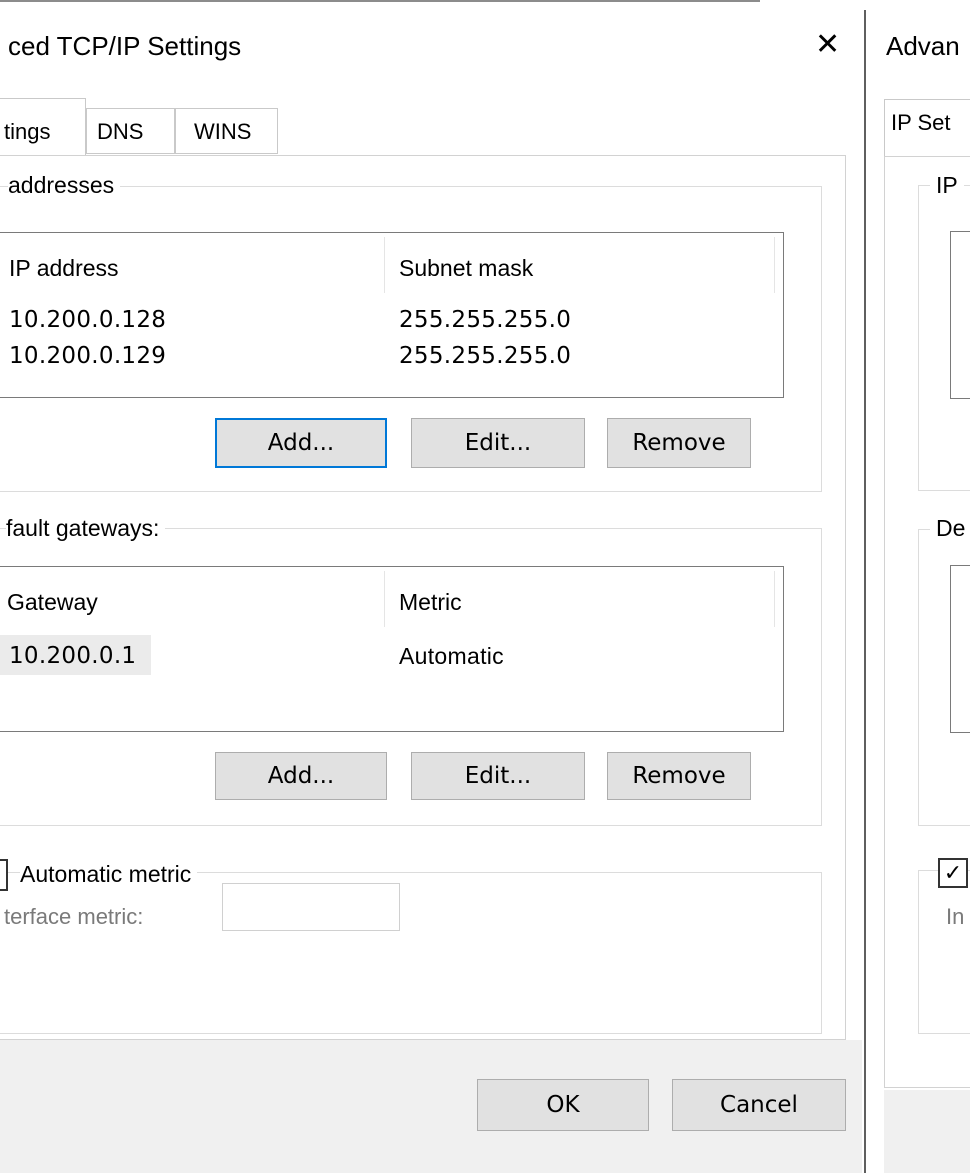 Image resolution: width=970 pixels, height=1173 pixels. Describe the element at coordinates (960, 649) in the screenshot. I see `second-gateway-listbox` at that location.